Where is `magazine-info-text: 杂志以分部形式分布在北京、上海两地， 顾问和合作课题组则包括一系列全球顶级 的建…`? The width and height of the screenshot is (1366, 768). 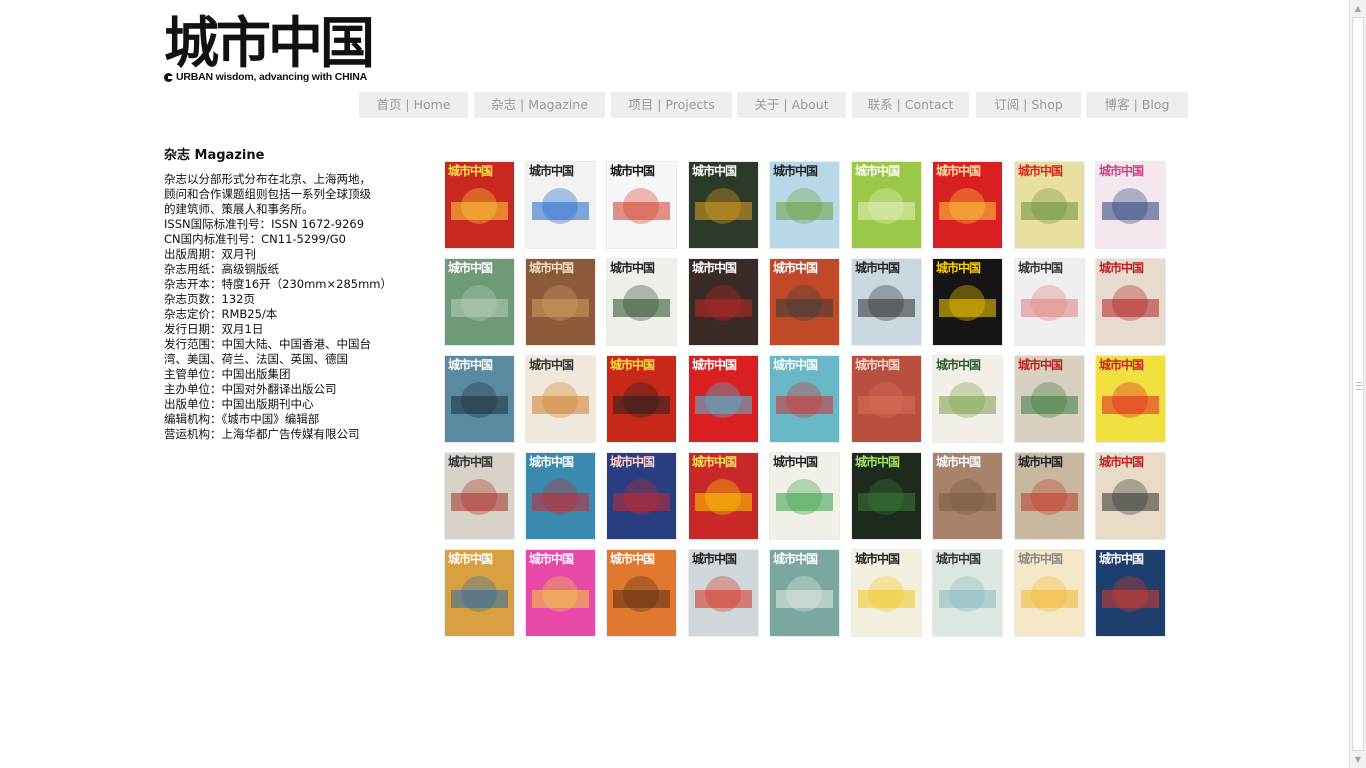
magazine-info-text: 杂志以分部形式分布在北京、上海两地， 顾问和合作课题组则包括一系列全球顶级 的建… is located at coordinates (278, 306).